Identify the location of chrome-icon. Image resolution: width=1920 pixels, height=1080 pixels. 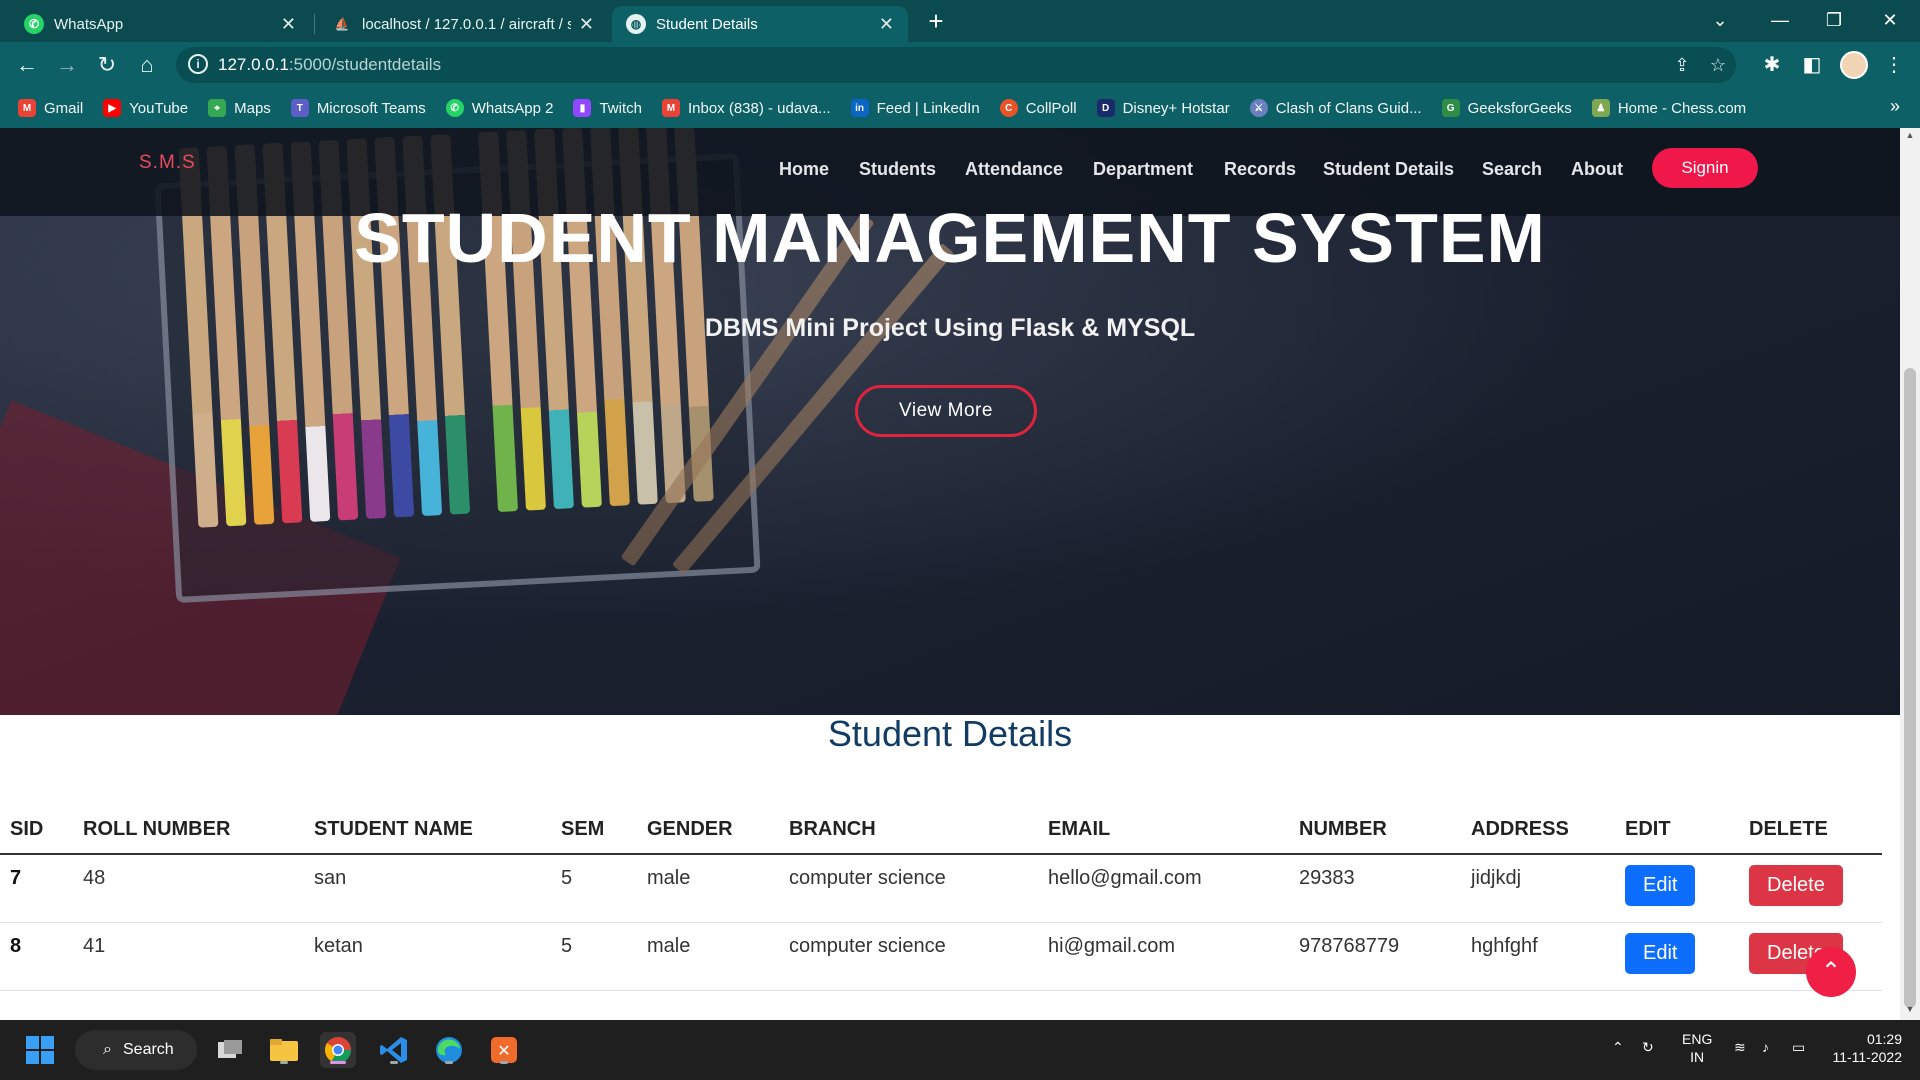
(338, 1050).